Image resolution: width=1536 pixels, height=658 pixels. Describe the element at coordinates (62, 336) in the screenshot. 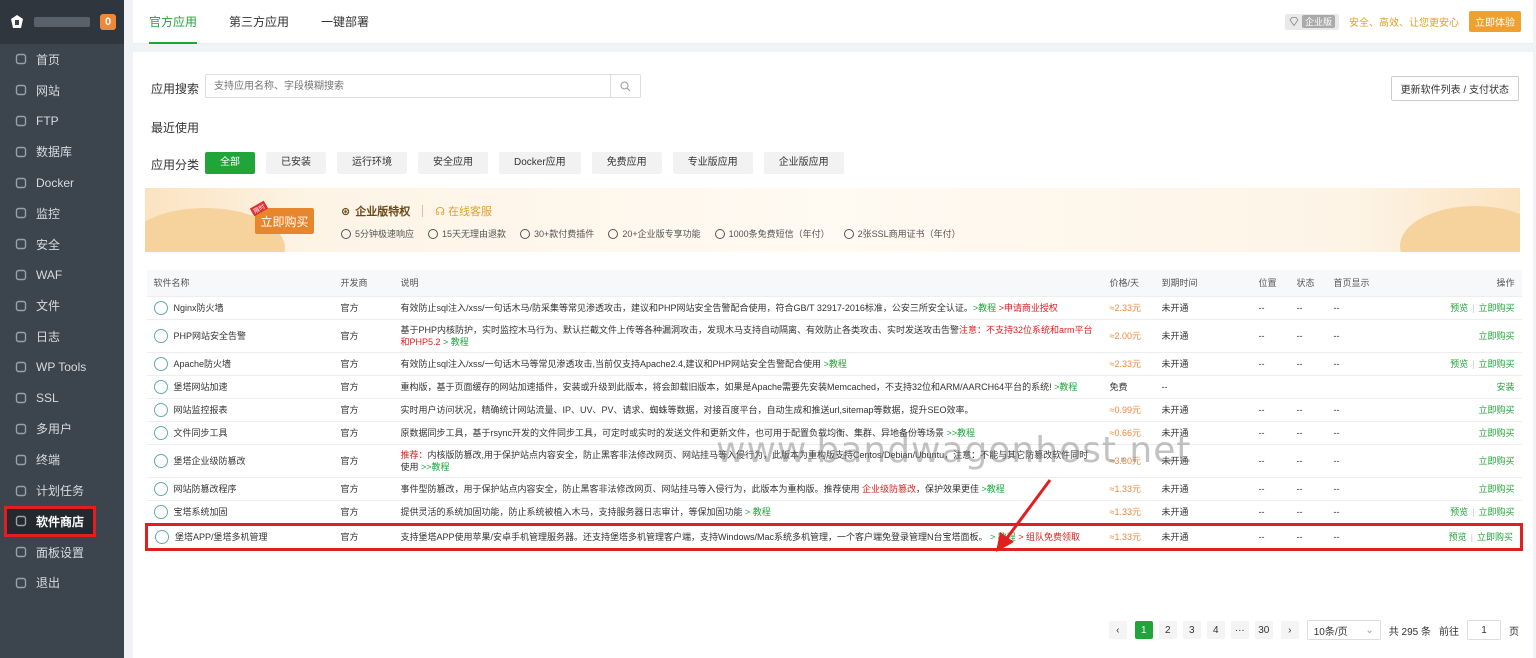

I see `sidebar-item-9: 日志` at that location.